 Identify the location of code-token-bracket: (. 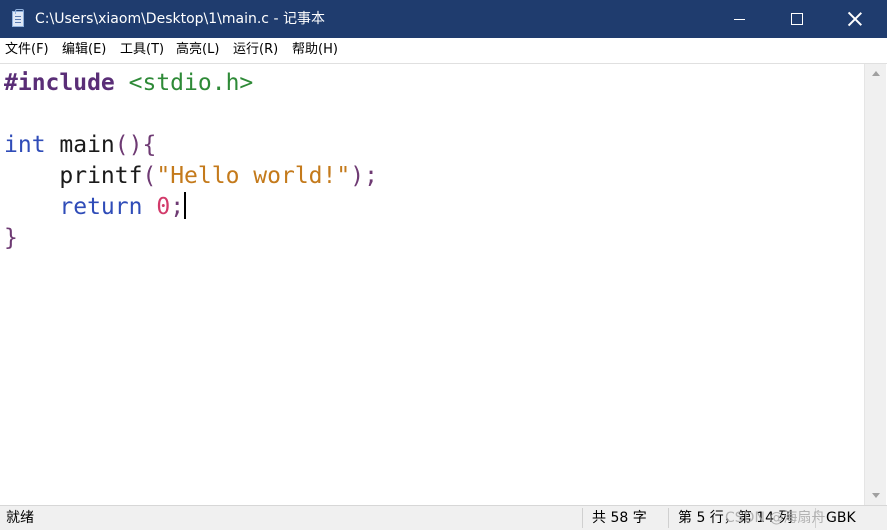
(149, 176).